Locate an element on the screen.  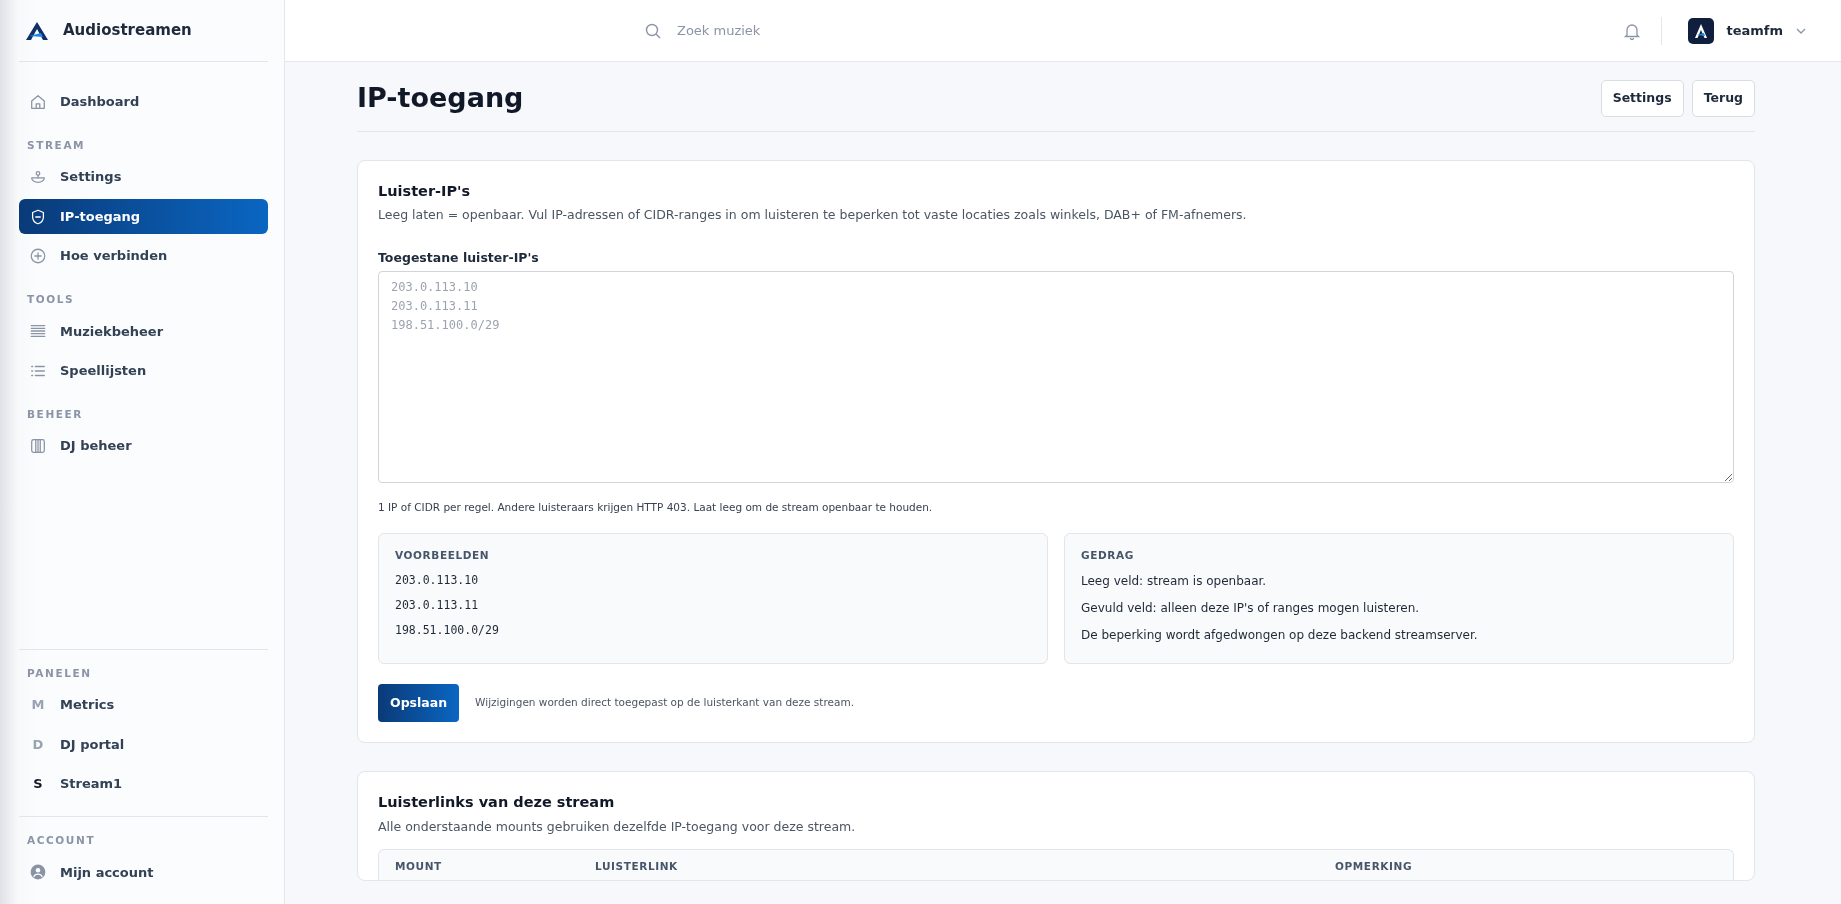
letter-icon: D is located at coordinates (38, 744).